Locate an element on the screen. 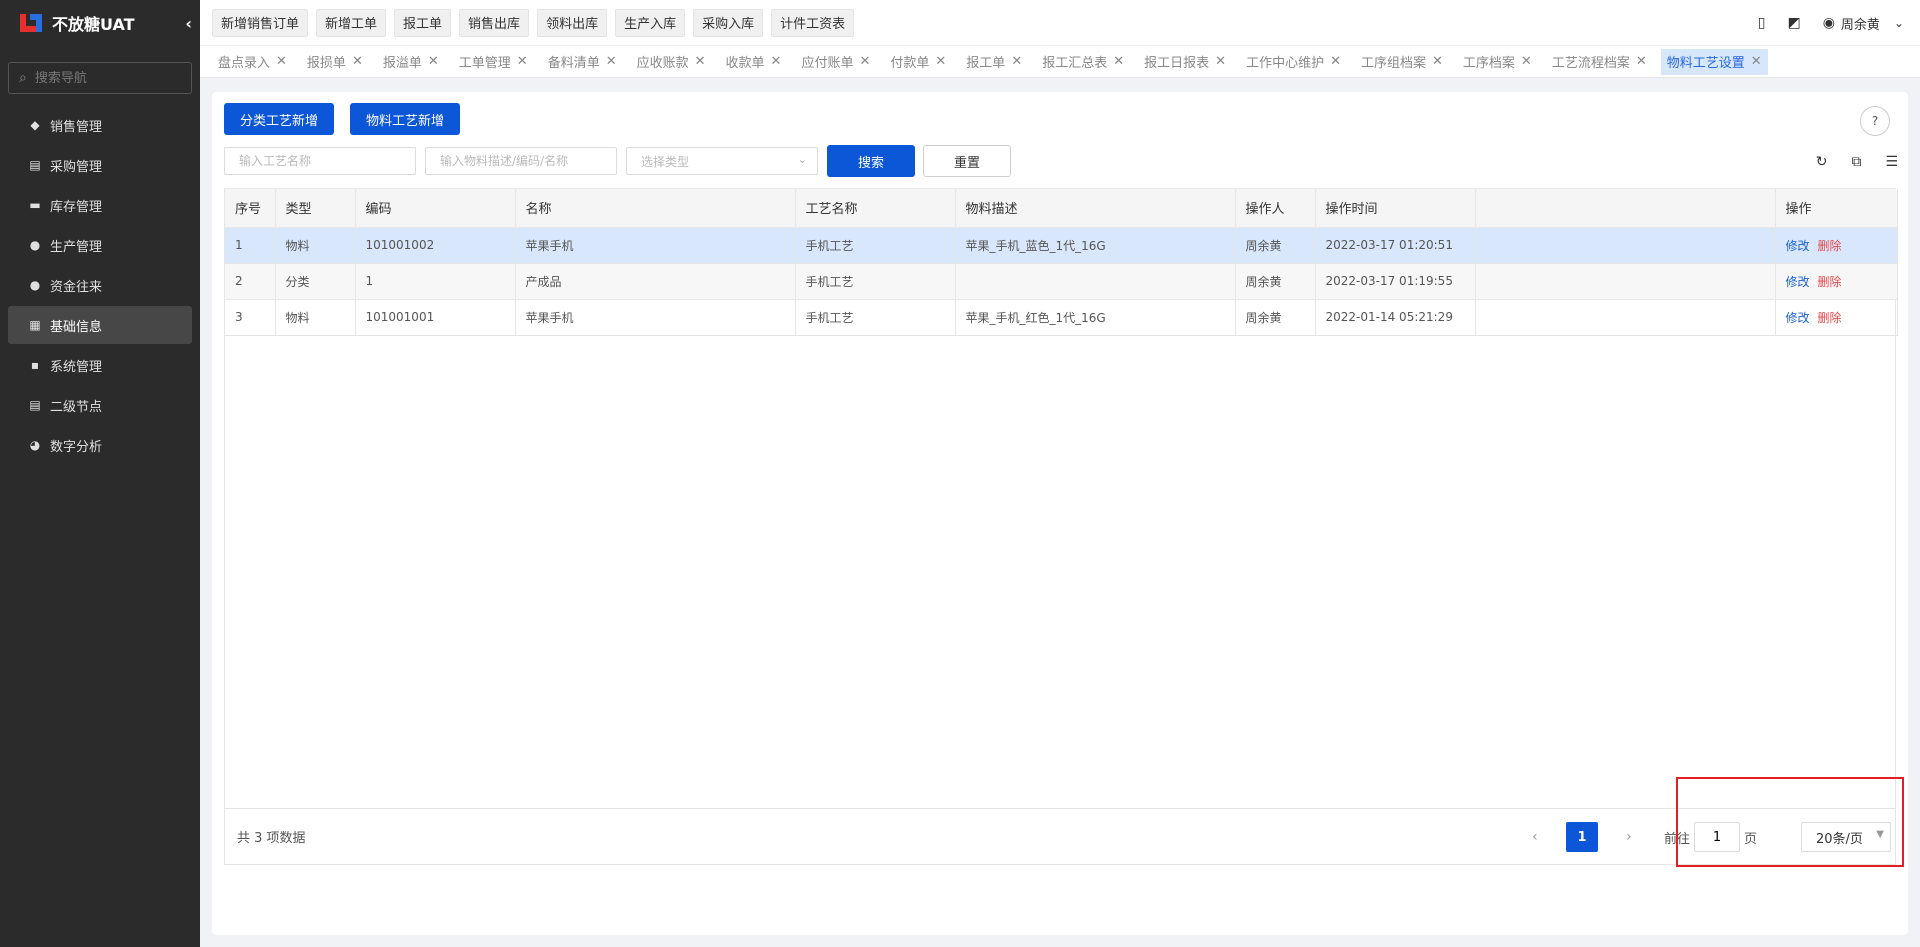 This screenshot has width=1920, height=947. material-search-input is located at coordinates (521, 161).